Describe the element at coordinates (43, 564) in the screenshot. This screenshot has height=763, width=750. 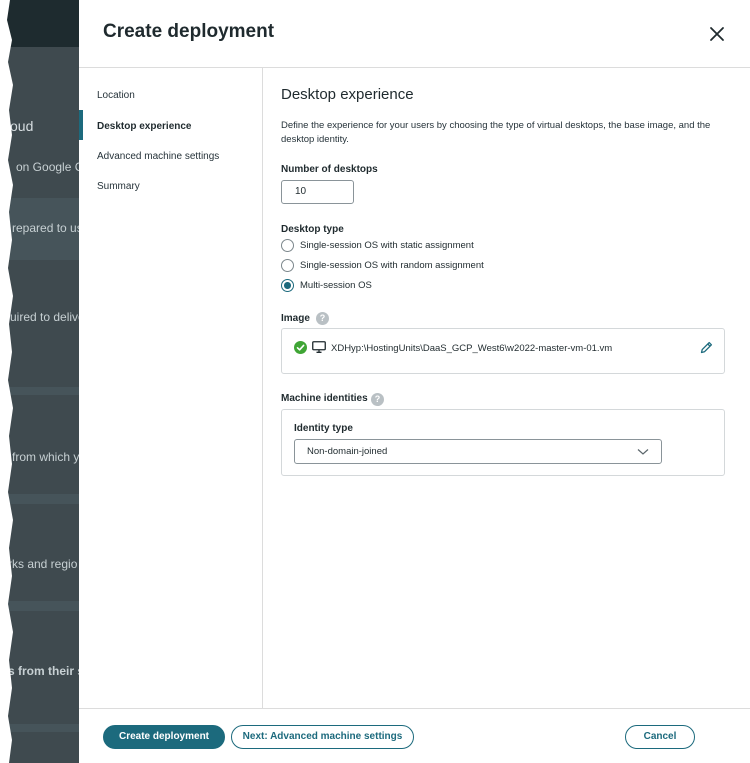
I see `background-text: rks and regio` at that location.